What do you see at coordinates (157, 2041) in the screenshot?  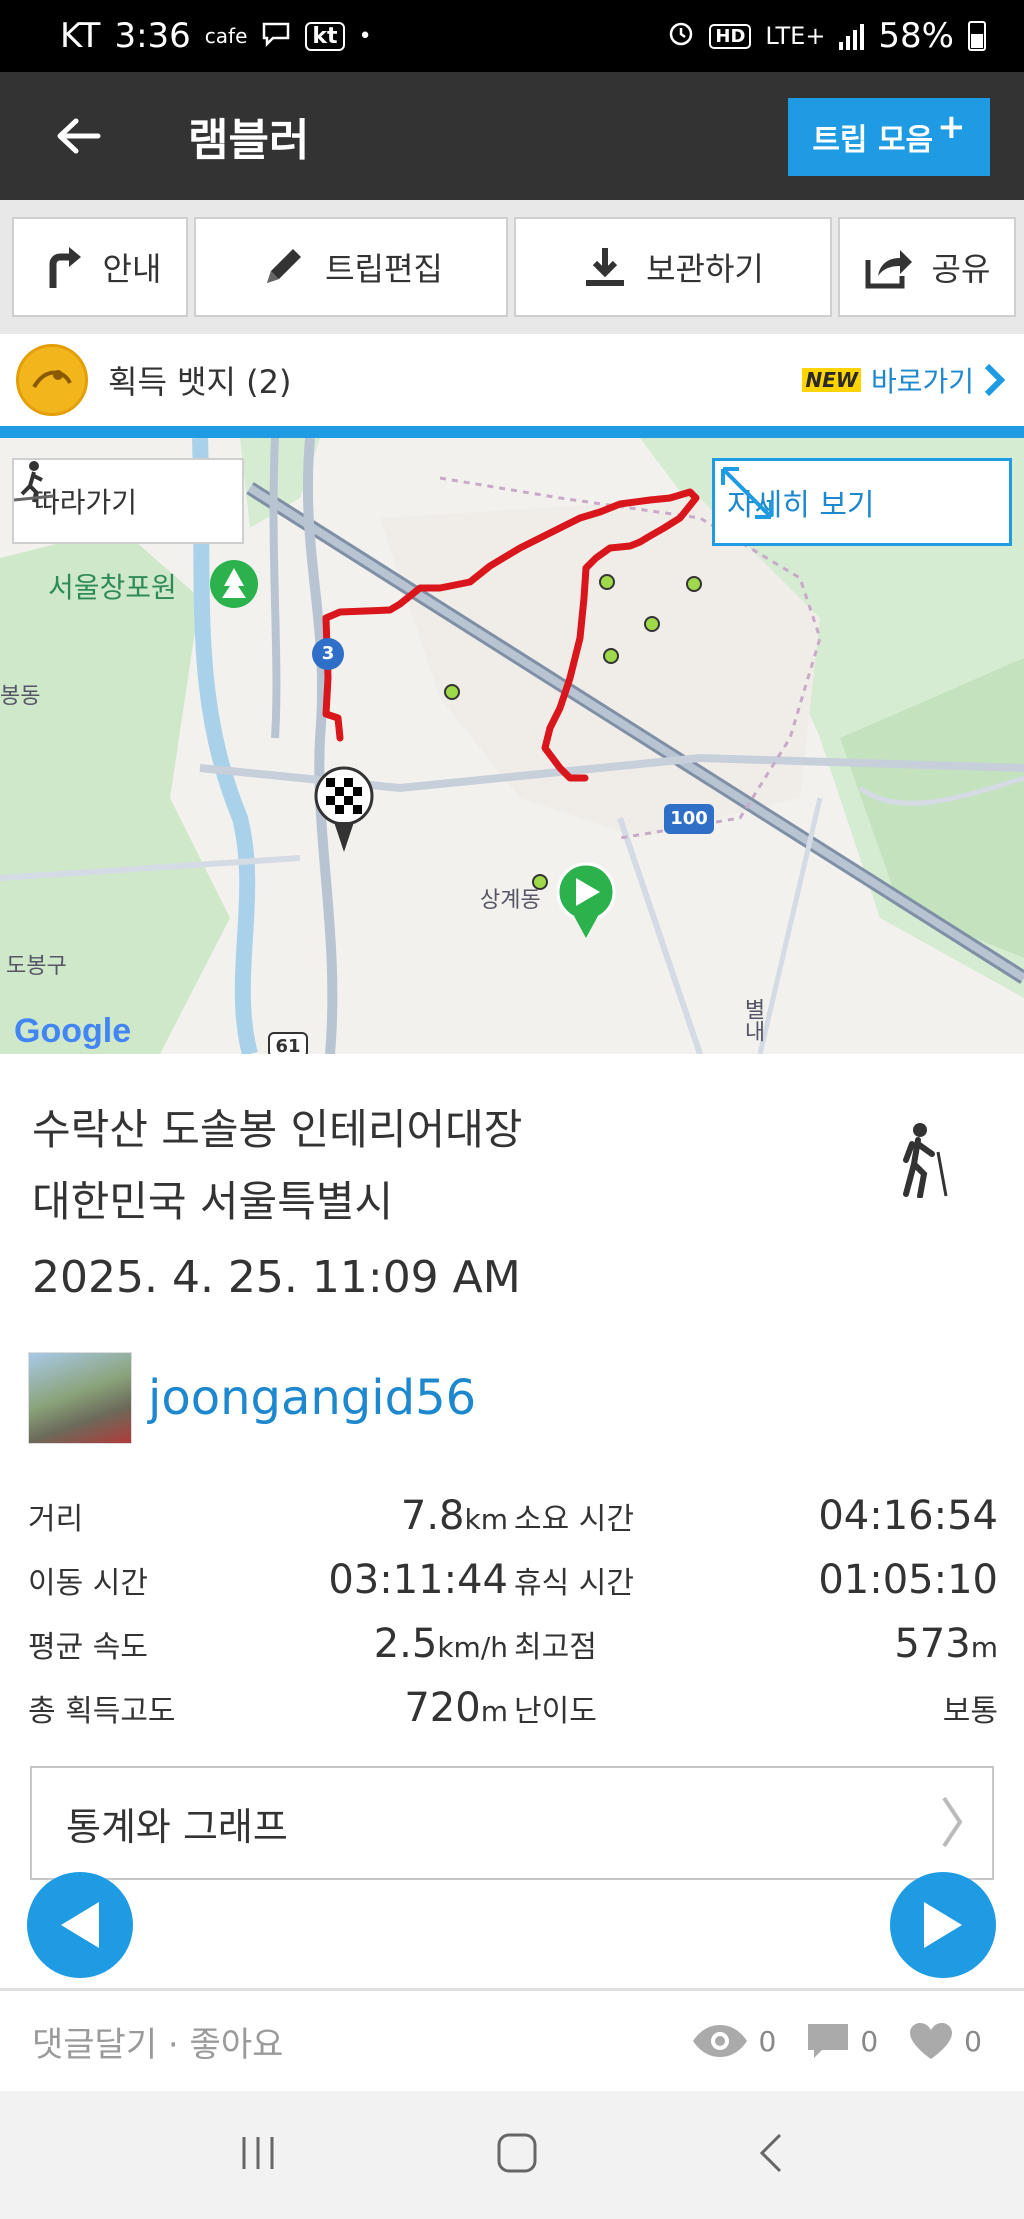 I see `comment-like-link: 댓글달기 · 좋아요` at bounding box center [157, 2041].